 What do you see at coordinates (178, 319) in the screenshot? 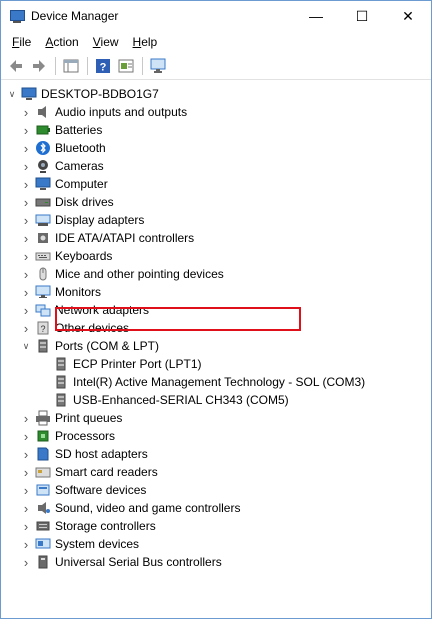
I see `highlight-annotation` at bounding box center [178, 319].